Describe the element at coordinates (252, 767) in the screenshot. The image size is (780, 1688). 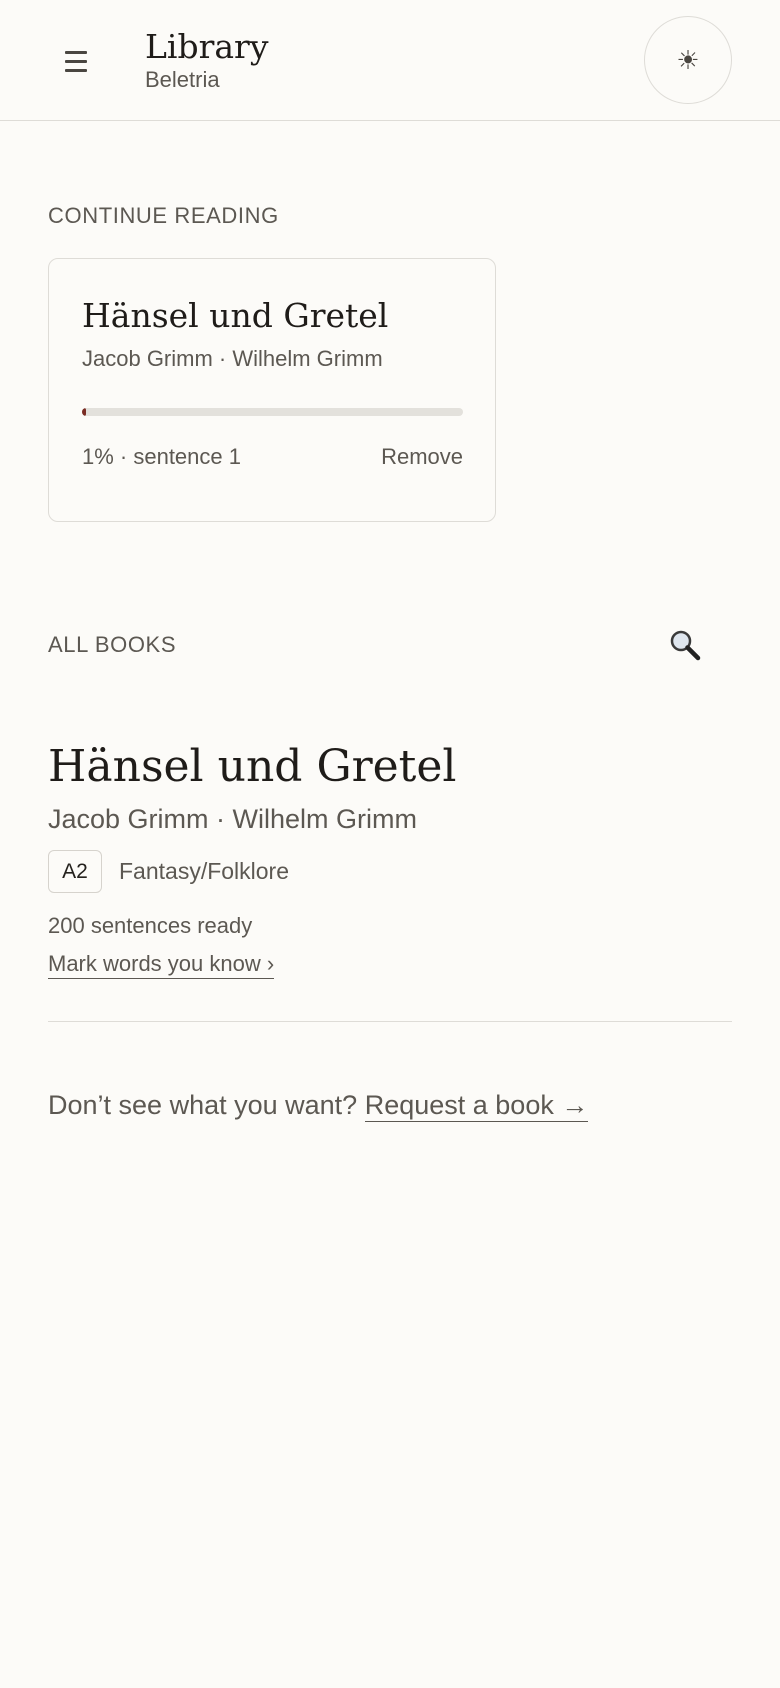
I see `book-title: Hänsel und Gretel` at that location.